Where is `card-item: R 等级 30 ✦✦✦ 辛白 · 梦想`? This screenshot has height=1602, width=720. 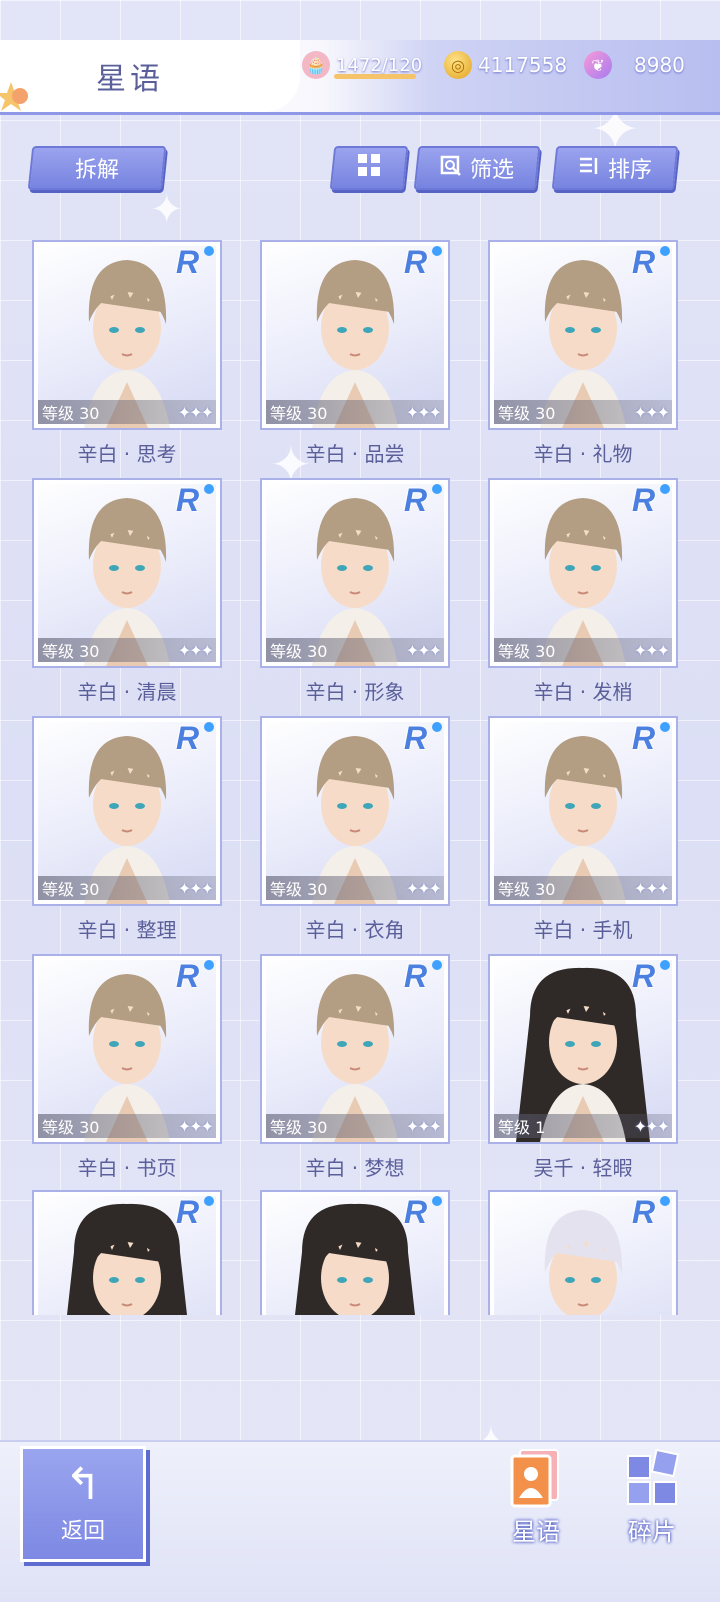 card-item: R 等级 30 ✦✦✦ 辛白 · 梦想 is located at coordinates (355, 1067).